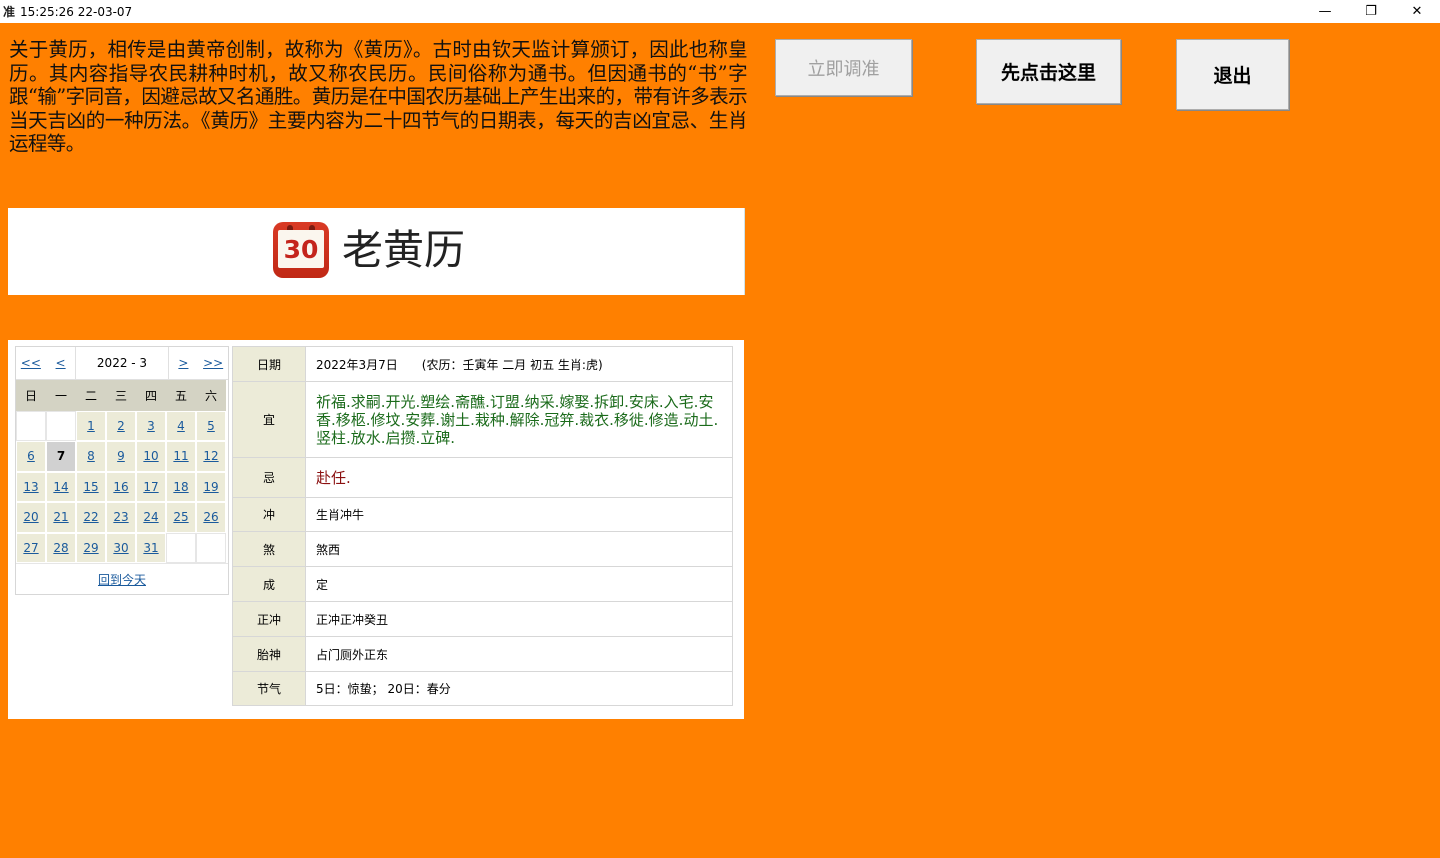 This screenshot has width=1440, height=858. What do you see at coordinates (843, 67) in the screenshot?
I see `calibrate-button: 立即调准` at bounding box center [843, 67].